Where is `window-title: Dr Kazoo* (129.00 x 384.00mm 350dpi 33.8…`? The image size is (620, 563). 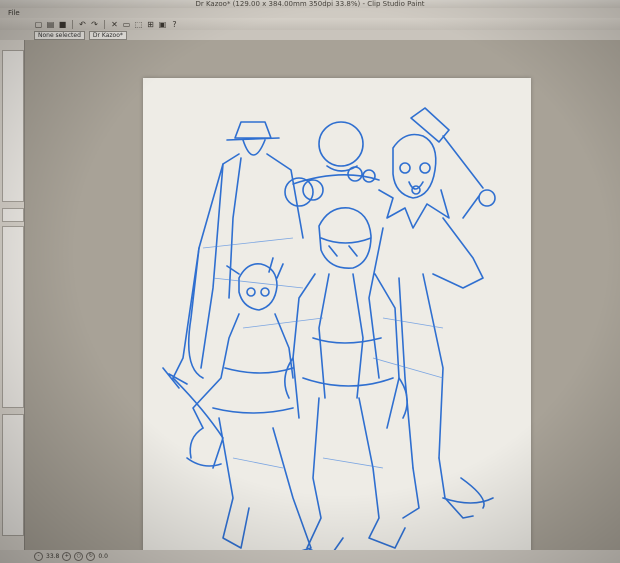 window-title: Dr Kazoo* (129.00 x 384.00mm 350dpi 33.8… is located at coordinates (310, 4).